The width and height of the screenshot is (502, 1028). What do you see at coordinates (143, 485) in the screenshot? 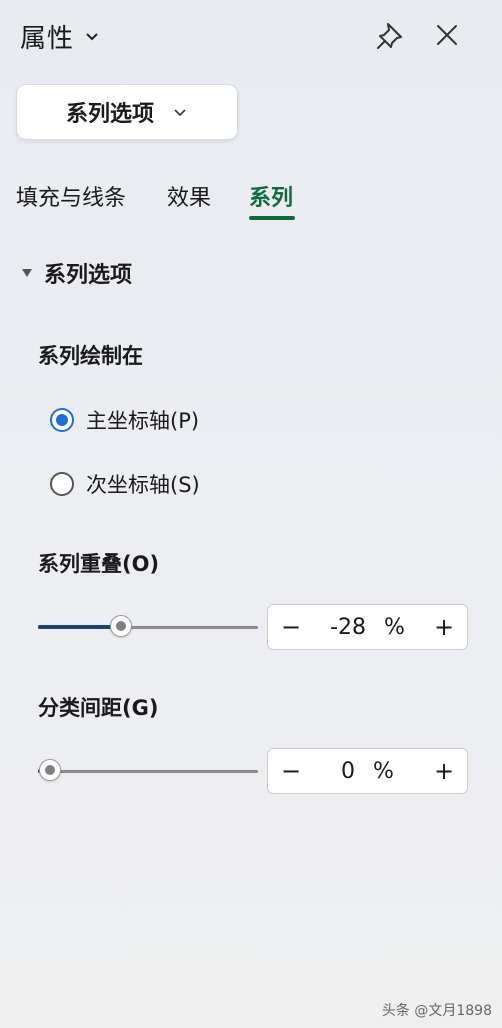
I see `radio-label: 次坐标轴(S)` at bounding box center [143, 485].